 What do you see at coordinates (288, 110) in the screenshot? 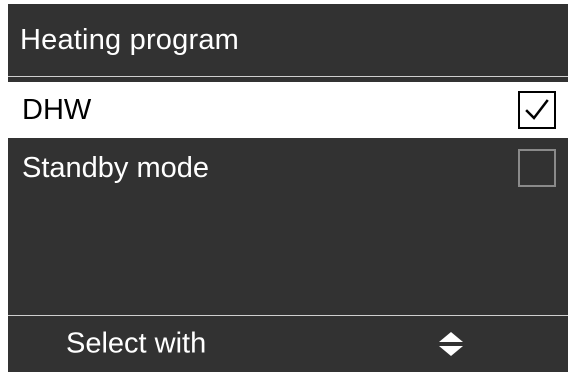
I see `list-item-dhw: DHW` at bounding box center [288, 110].